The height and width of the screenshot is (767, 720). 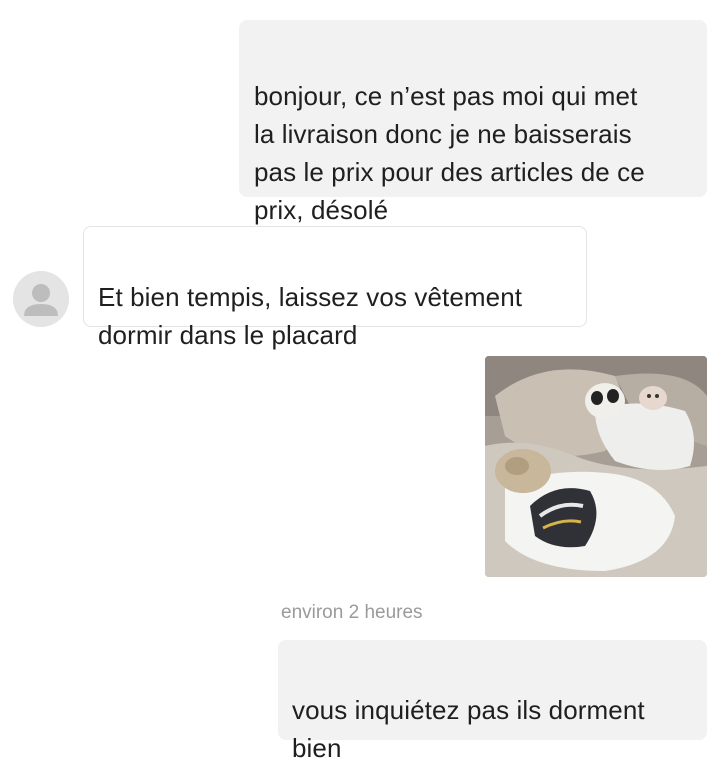 I want to click on user-avatar-icon, so click(x=41, y=299).